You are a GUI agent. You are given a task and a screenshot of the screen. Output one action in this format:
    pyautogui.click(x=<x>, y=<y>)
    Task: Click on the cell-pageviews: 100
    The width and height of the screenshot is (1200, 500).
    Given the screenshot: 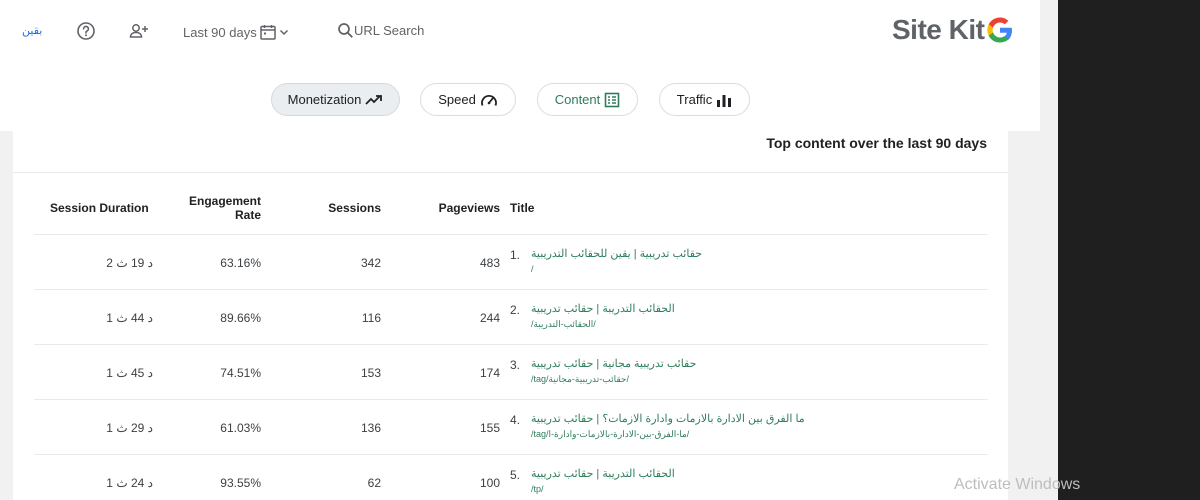 What is the action you would take?
    pyautogui.click(x=489, y=483)
    